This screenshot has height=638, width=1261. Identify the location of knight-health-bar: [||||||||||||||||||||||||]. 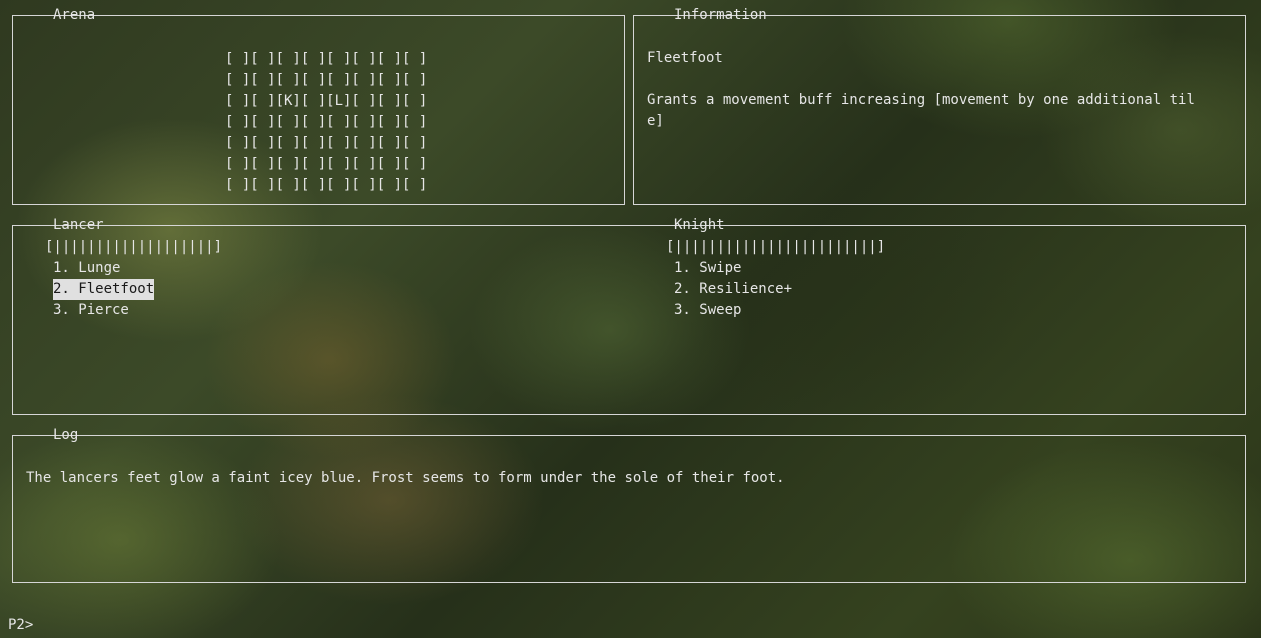
(776, 247).